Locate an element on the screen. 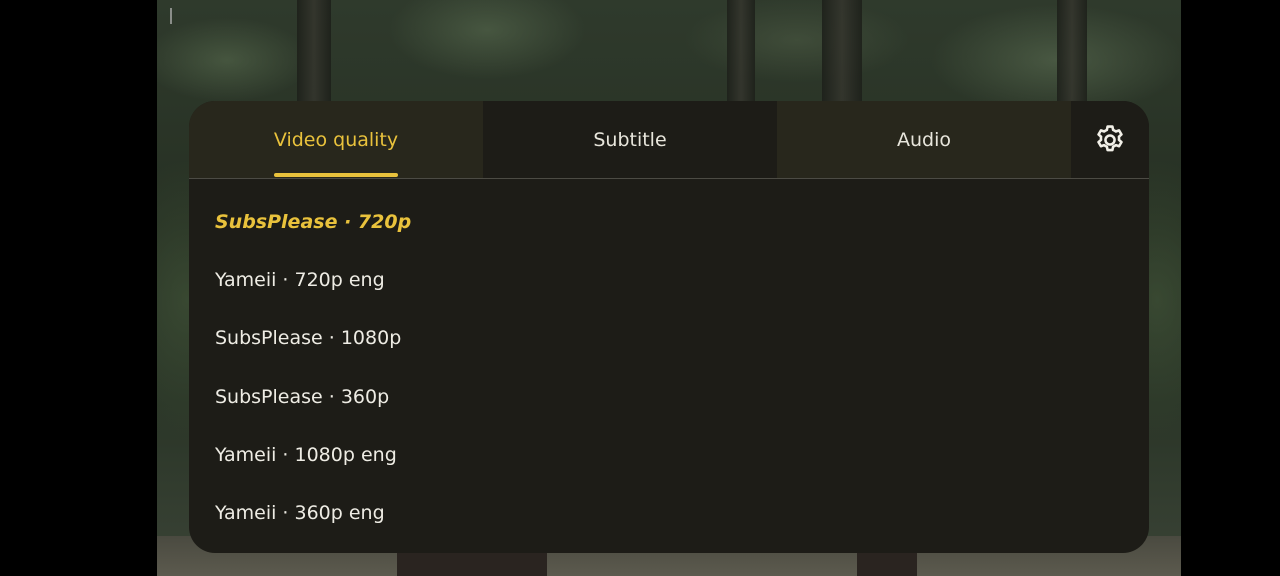 This screenshot has width=1280, height=576. status-indicator is located at coordinates (171, 16).